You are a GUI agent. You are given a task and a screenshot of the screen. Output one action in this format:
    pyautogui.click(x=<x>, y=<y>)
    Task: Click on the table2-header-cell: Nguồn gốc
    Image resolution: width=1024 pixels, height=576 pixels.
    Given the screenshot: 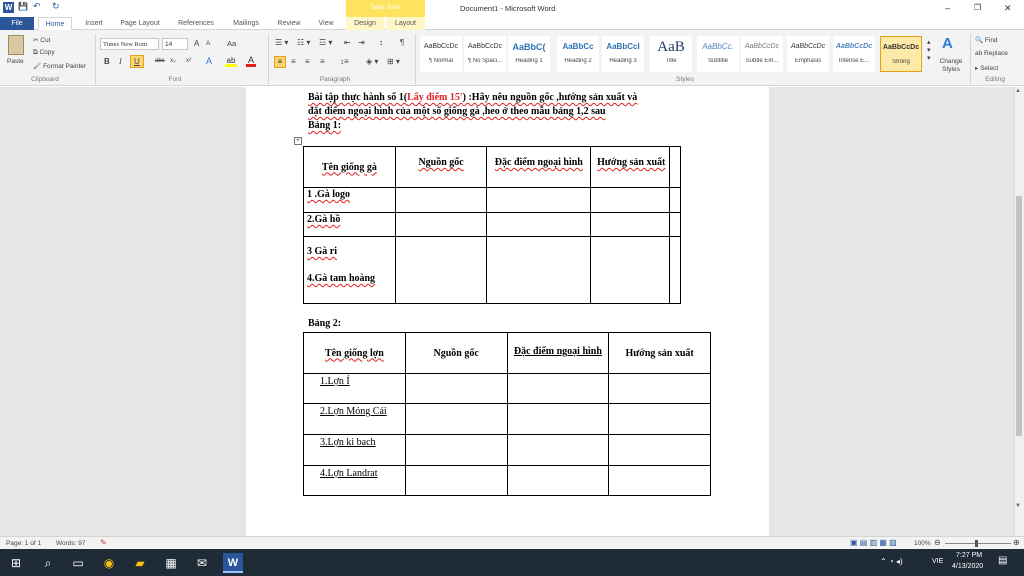 What is the action you would take?
    pyautogui.click(x=456, y=353)
    